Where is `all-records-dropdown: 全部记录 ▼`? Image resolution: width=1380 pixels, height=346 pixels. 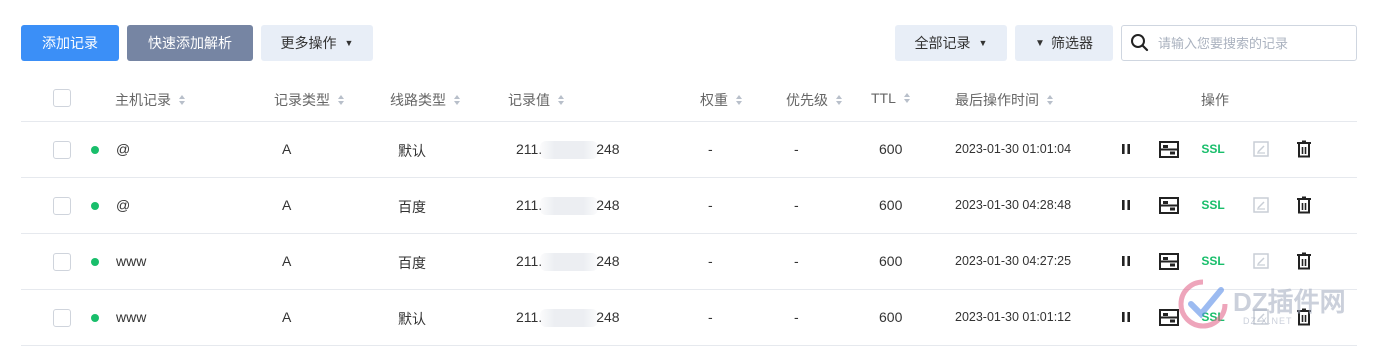
all-records-dropdown: 全部记录 ▼ is located at coordinates (951, 43).